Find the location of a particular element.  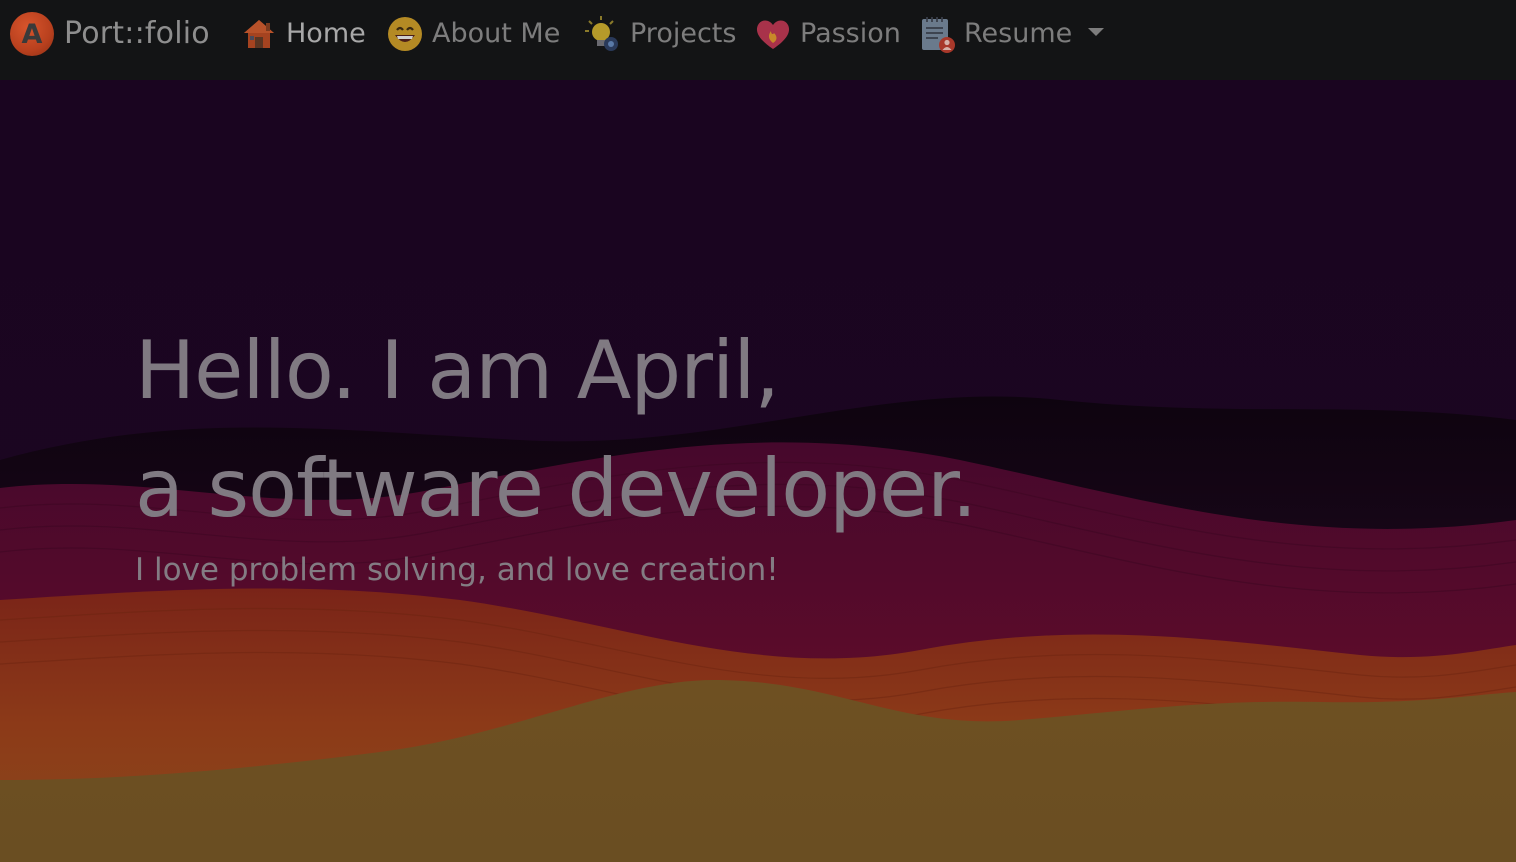

notepad-user-icon is located at coordinates (937, 34).